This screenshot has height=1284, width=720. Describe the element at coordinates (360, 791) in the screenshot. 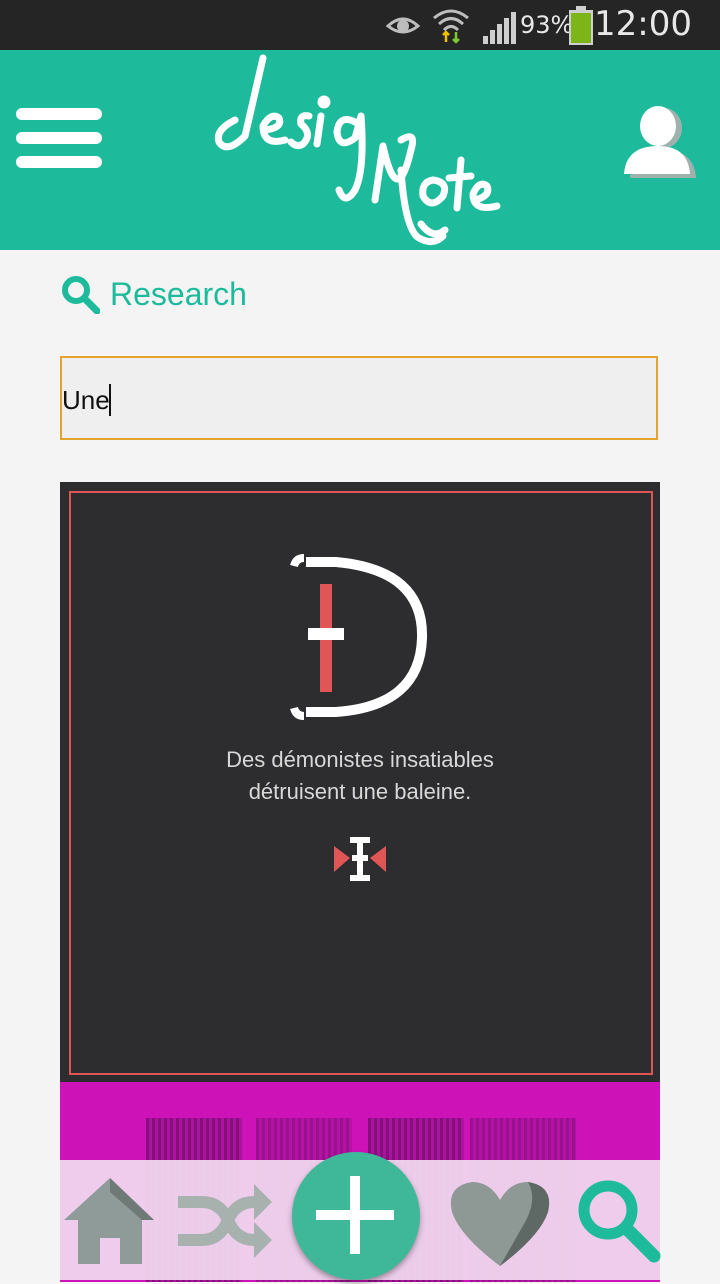

I see `tagline-line-2: détruisent une baleine.` at that location.